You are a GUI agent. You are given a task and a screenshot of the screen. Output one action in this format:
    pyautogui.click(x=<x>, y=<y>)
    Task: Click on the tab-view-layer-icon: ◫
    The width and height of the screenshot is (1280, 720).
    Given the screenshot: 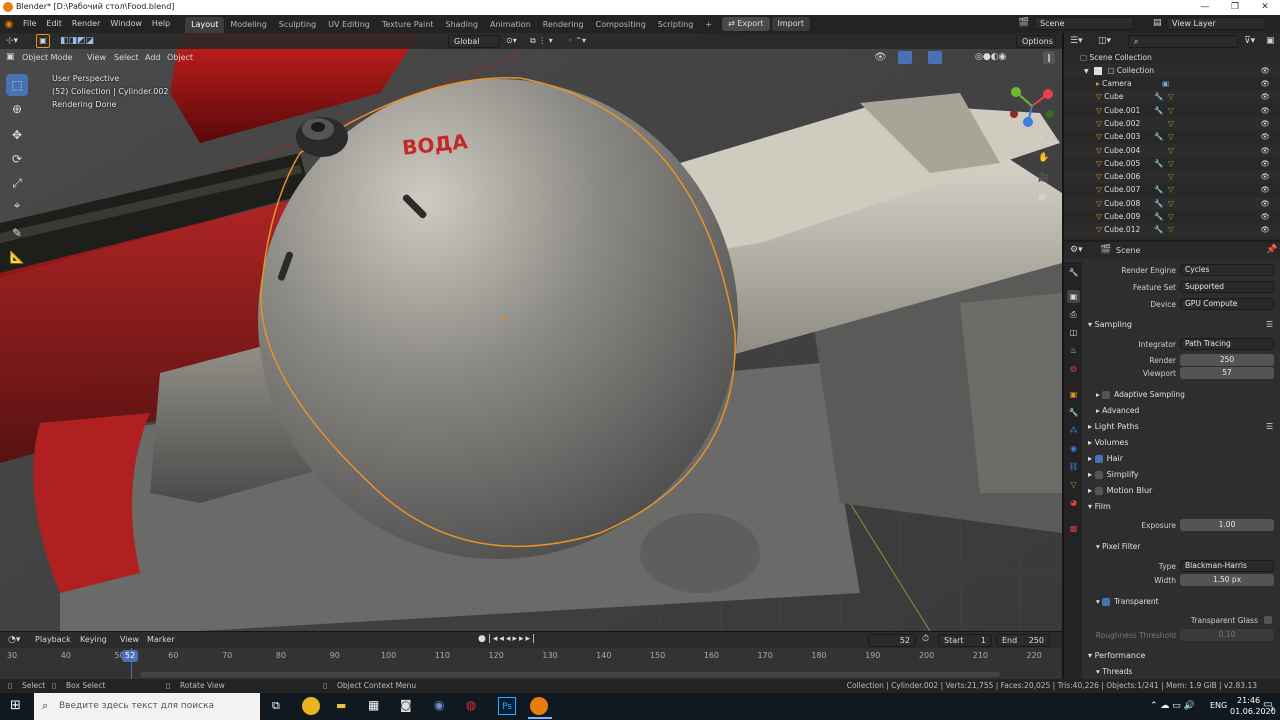 What is the action you would take?
    pyautogui.click(x=1073, y=332)
    